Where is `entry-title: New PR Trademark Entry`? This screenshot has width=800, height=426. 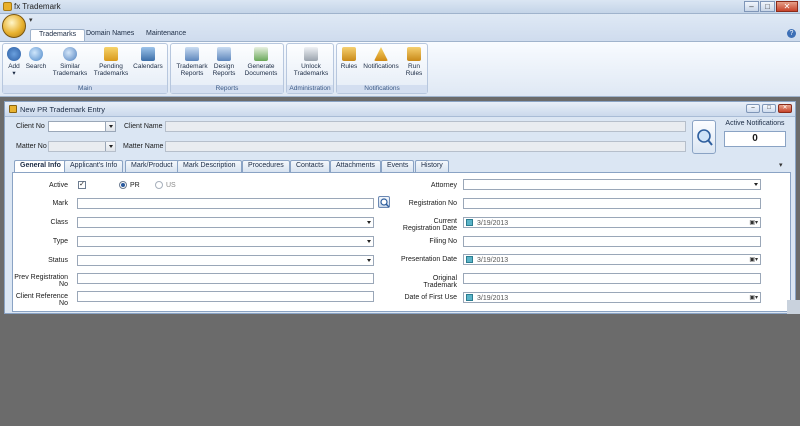 entry-title: New PR Trademark Entry is located at coordinates (63, 109).